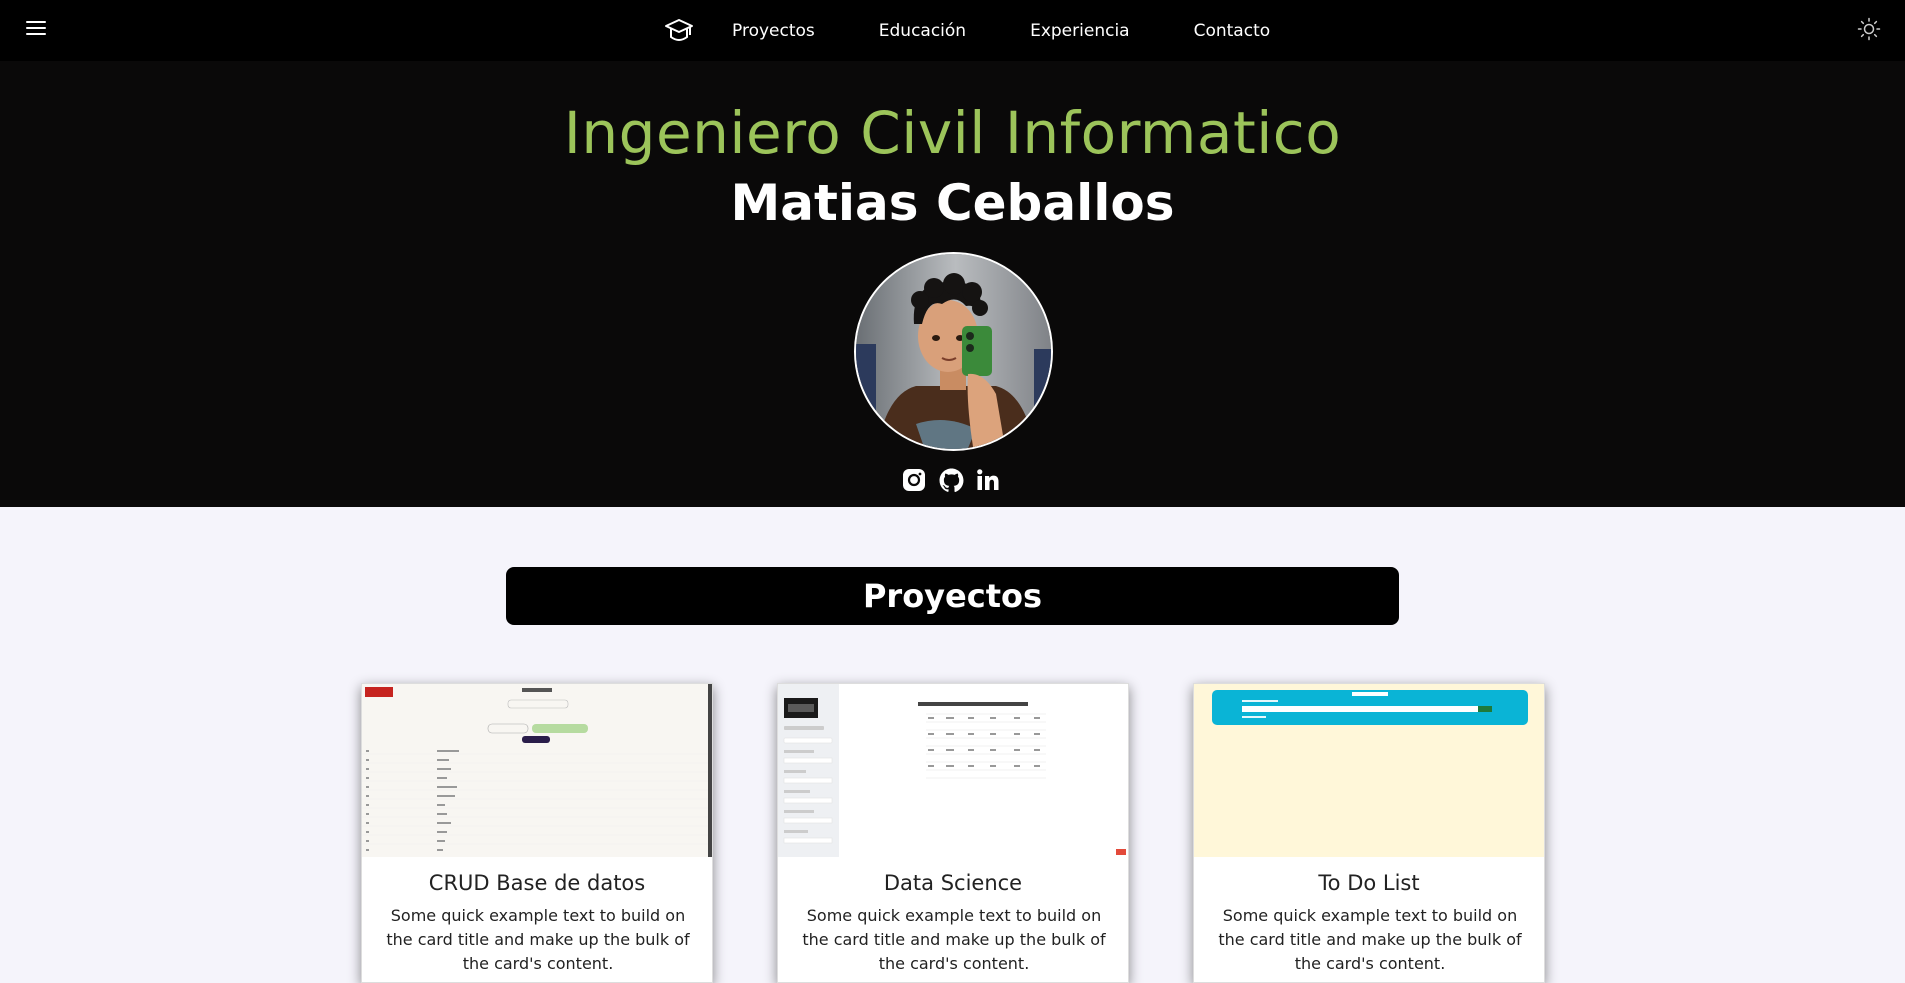  What do you see at coordinates (952, 203) in the screenshot?
I see `hero-name: Matias Ceballos` at bounding box center [952, 203].